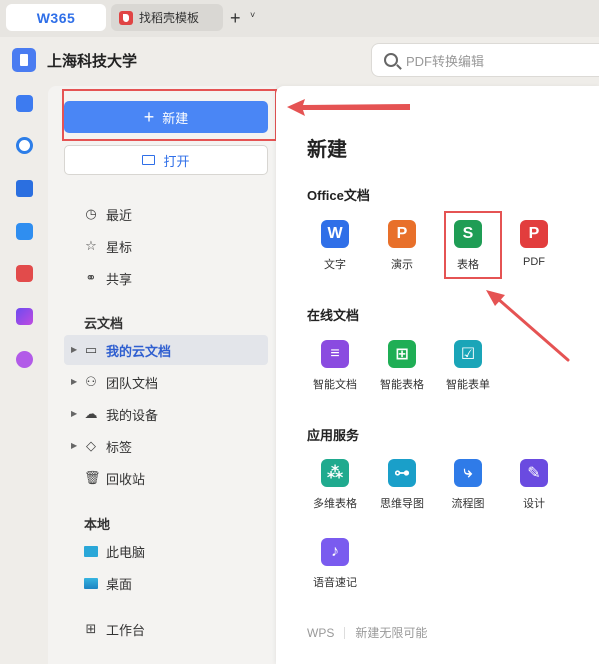  Describe the element at coordinates (327, 150) in the screenshot. I see `panel-title: 新建` at that location.